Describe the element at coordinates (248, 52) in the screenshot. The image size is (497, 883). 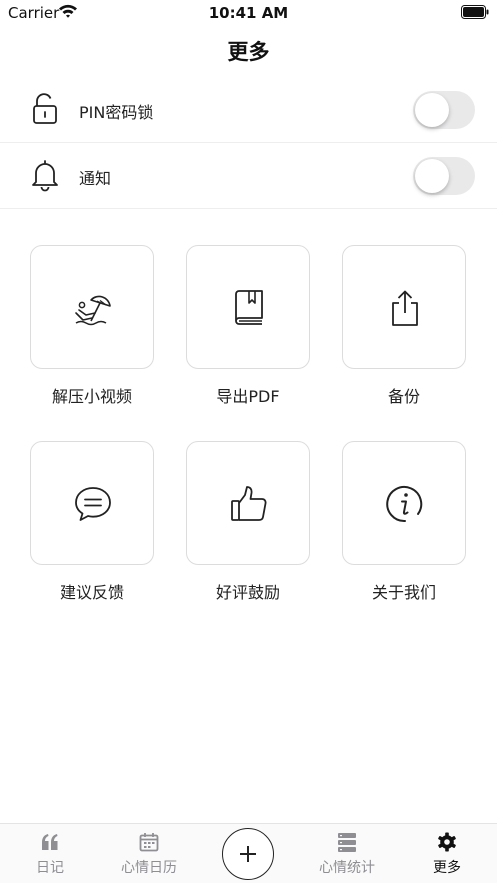
I see `page-title: 更多` at that location.